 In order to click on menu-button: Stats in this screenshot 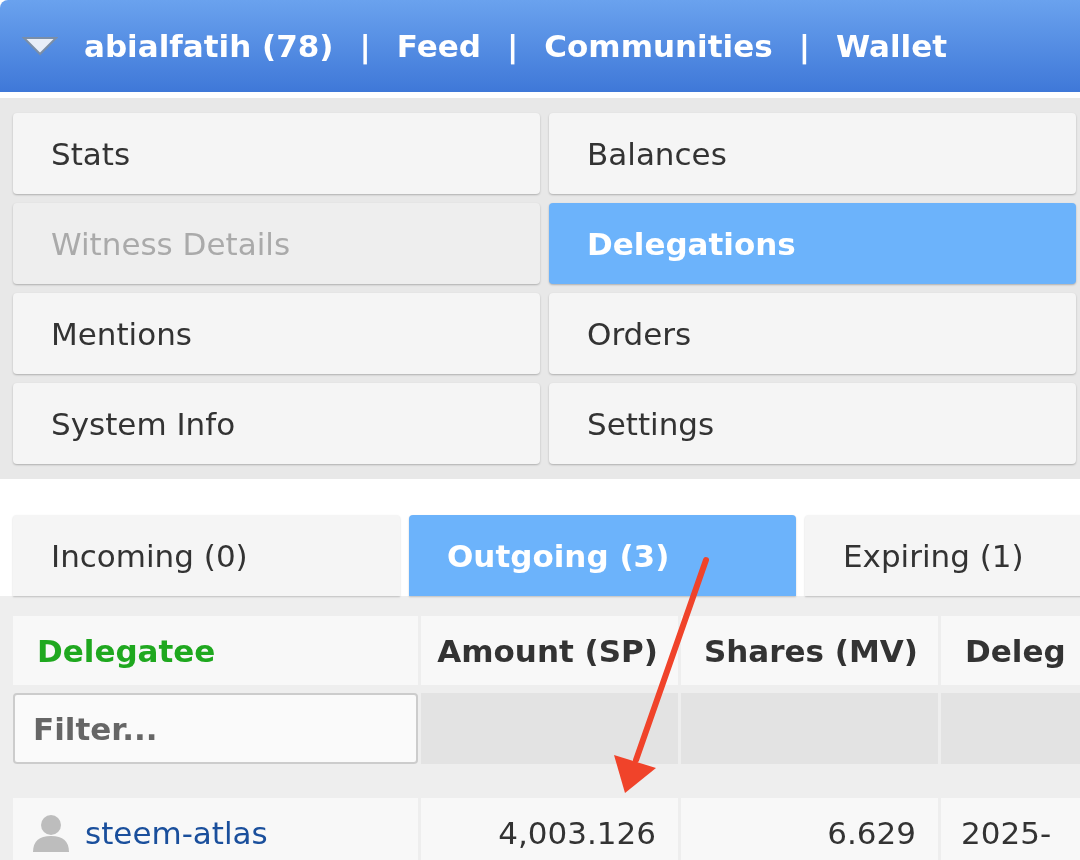, I will do `click(276, 153)`.